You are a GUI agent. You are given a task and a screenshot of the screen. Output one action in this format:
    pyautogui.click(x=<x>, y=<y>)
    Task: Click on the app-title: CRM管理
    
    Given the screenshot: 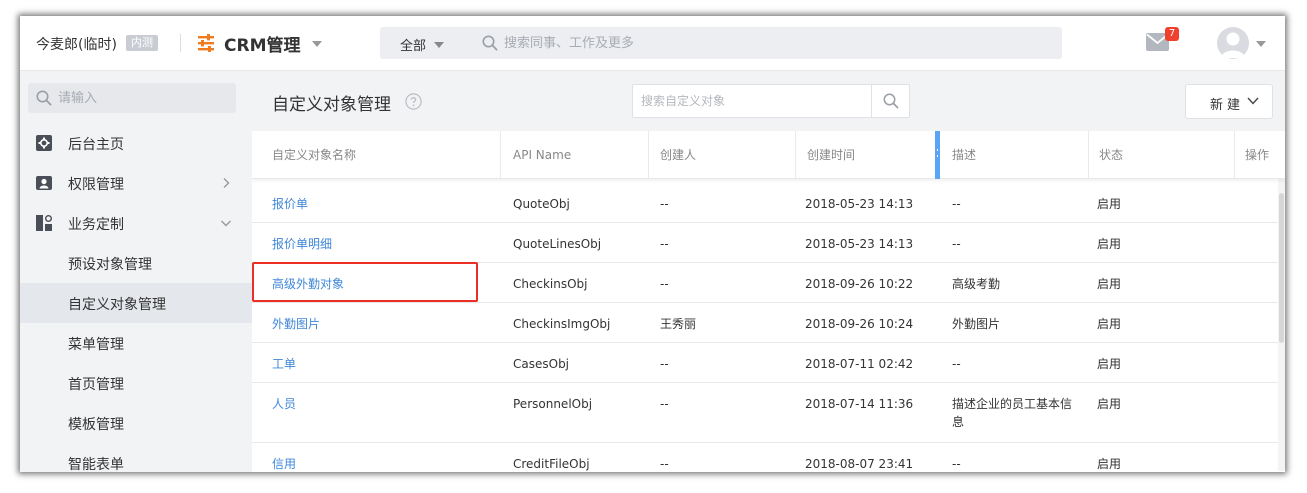 What is the action you would take?
    pyautogui.click(x=262, y=43)
    